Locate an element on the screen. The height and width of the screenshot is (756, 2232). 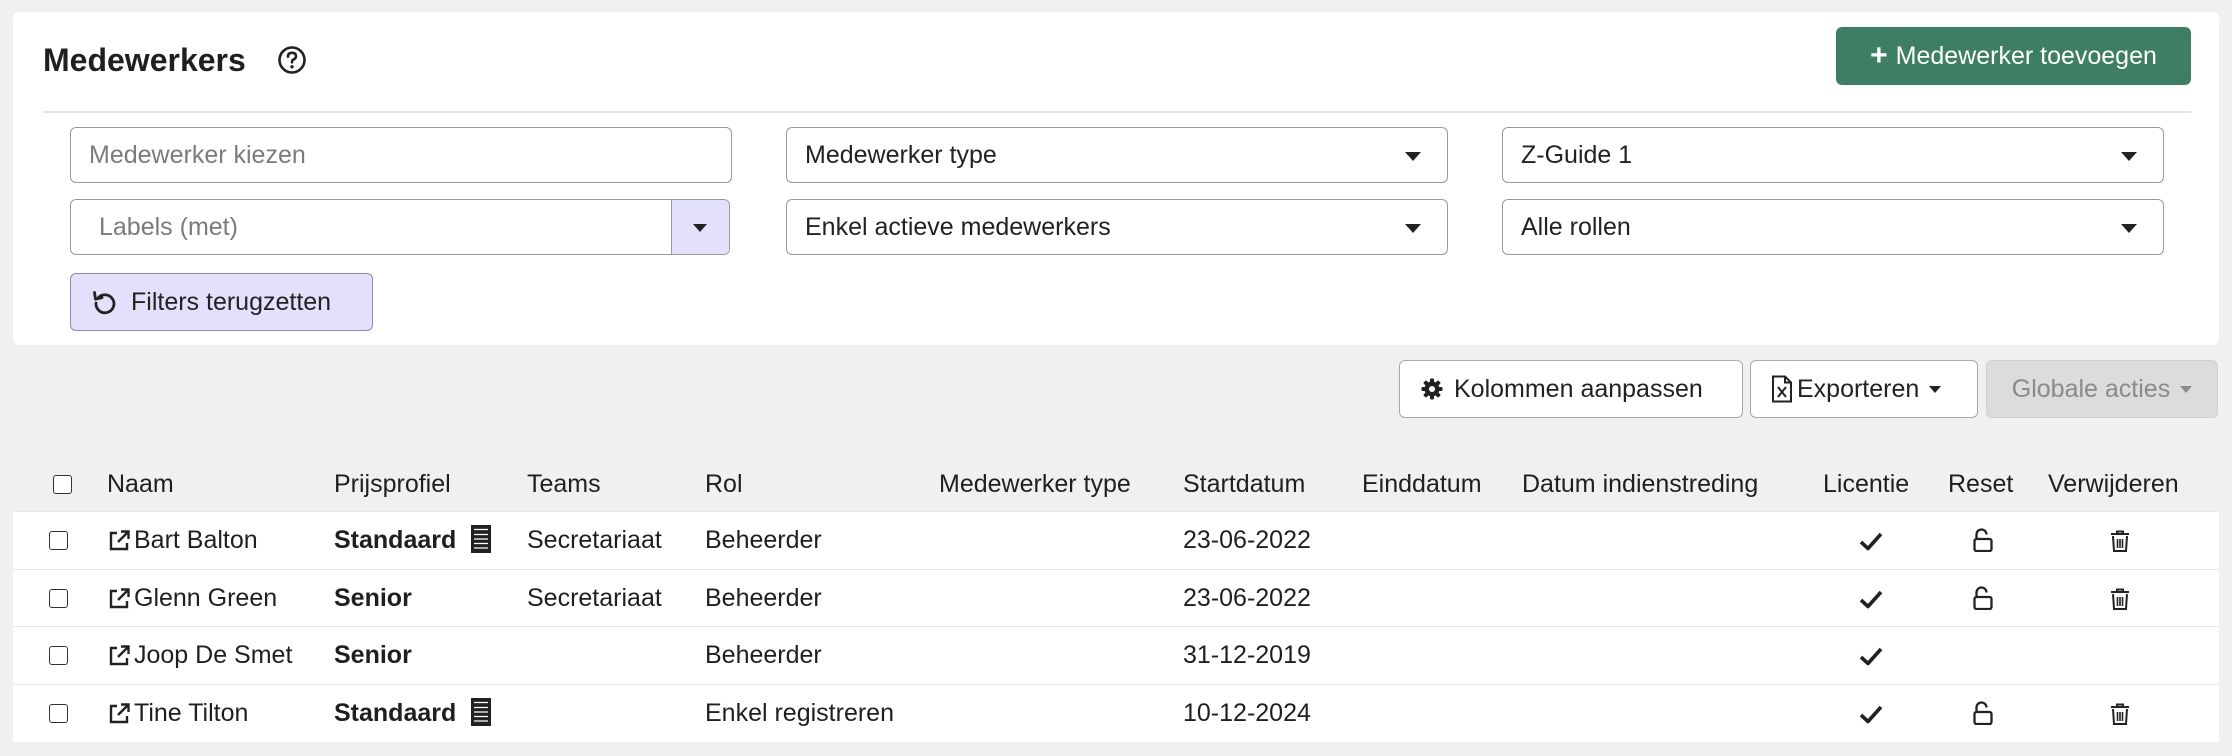
gear-icon is located at coordinates (1432, 389).